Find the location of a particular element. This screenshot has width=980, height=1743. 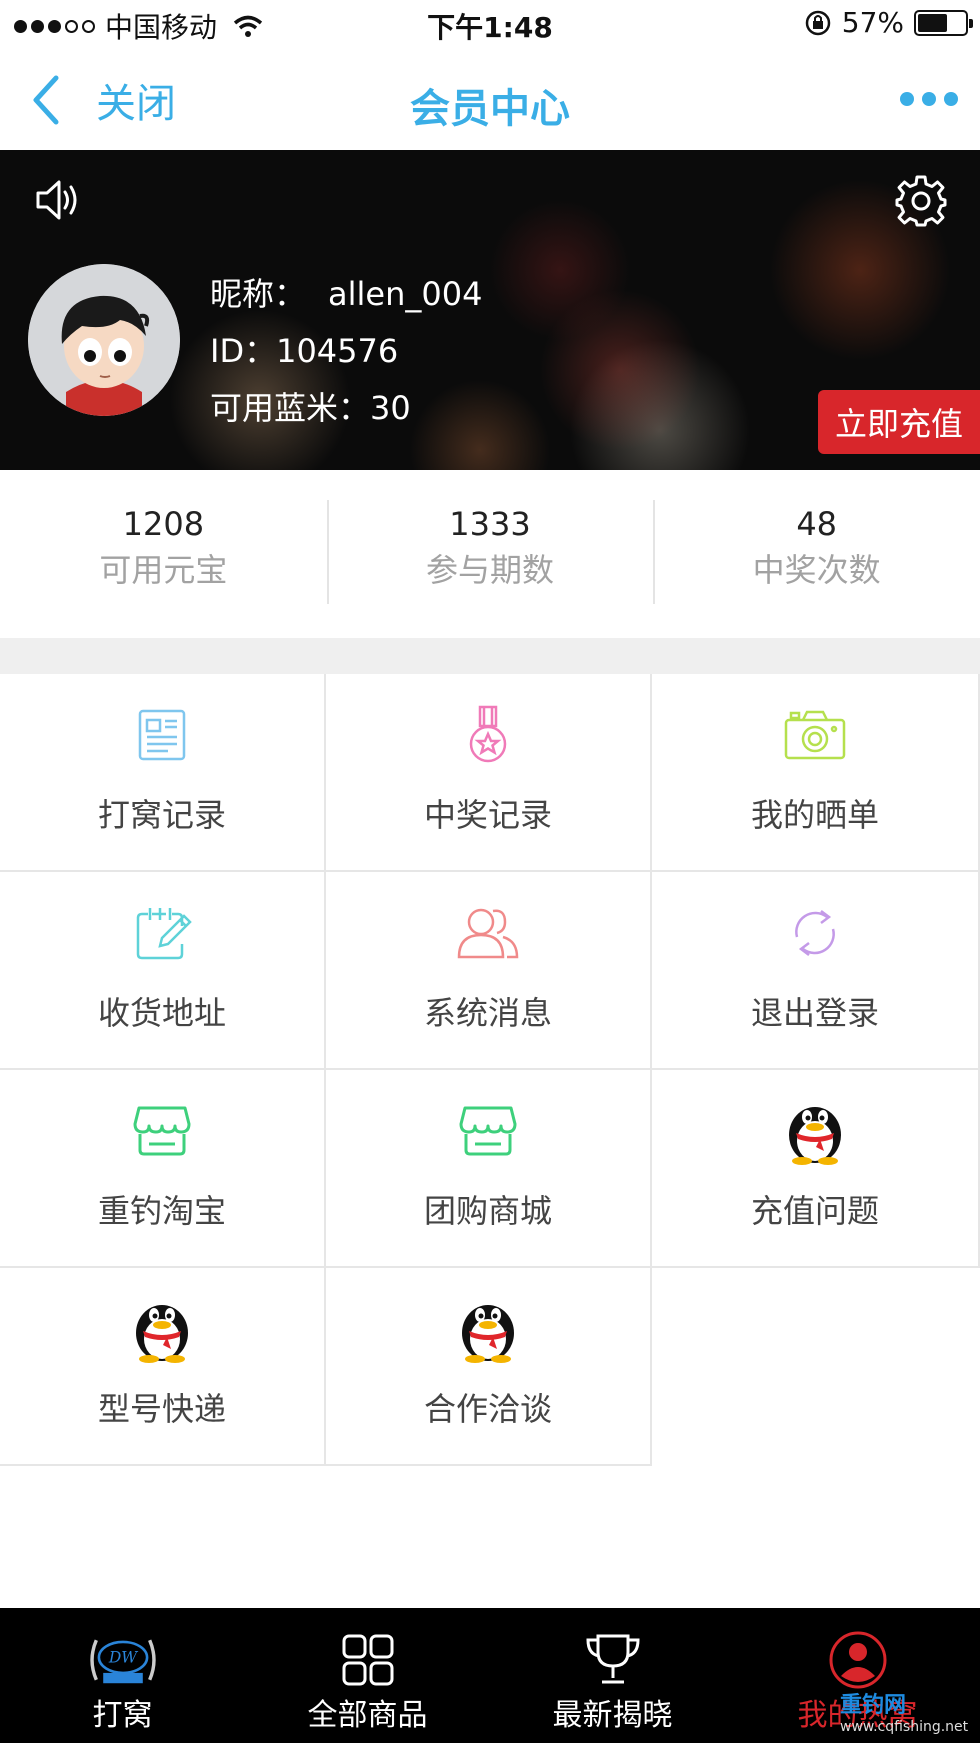

more-dots-icon is located at coordinates (907, 99).